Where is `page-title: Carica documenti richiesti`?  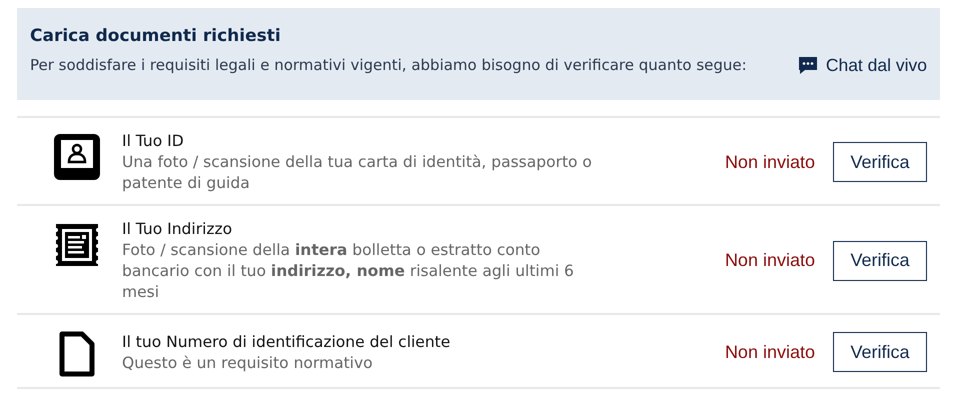 page-title: Carica documenti richiesti is located at coordinates (156, 36).